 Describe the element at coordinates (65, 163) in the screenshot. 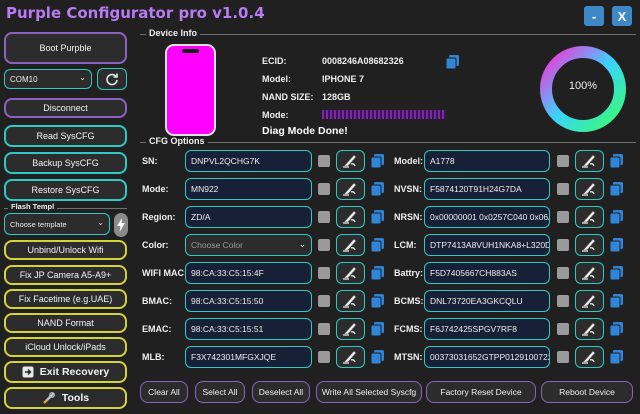

I see `backup-syscfg-button: Backup SysCFG` at that location.